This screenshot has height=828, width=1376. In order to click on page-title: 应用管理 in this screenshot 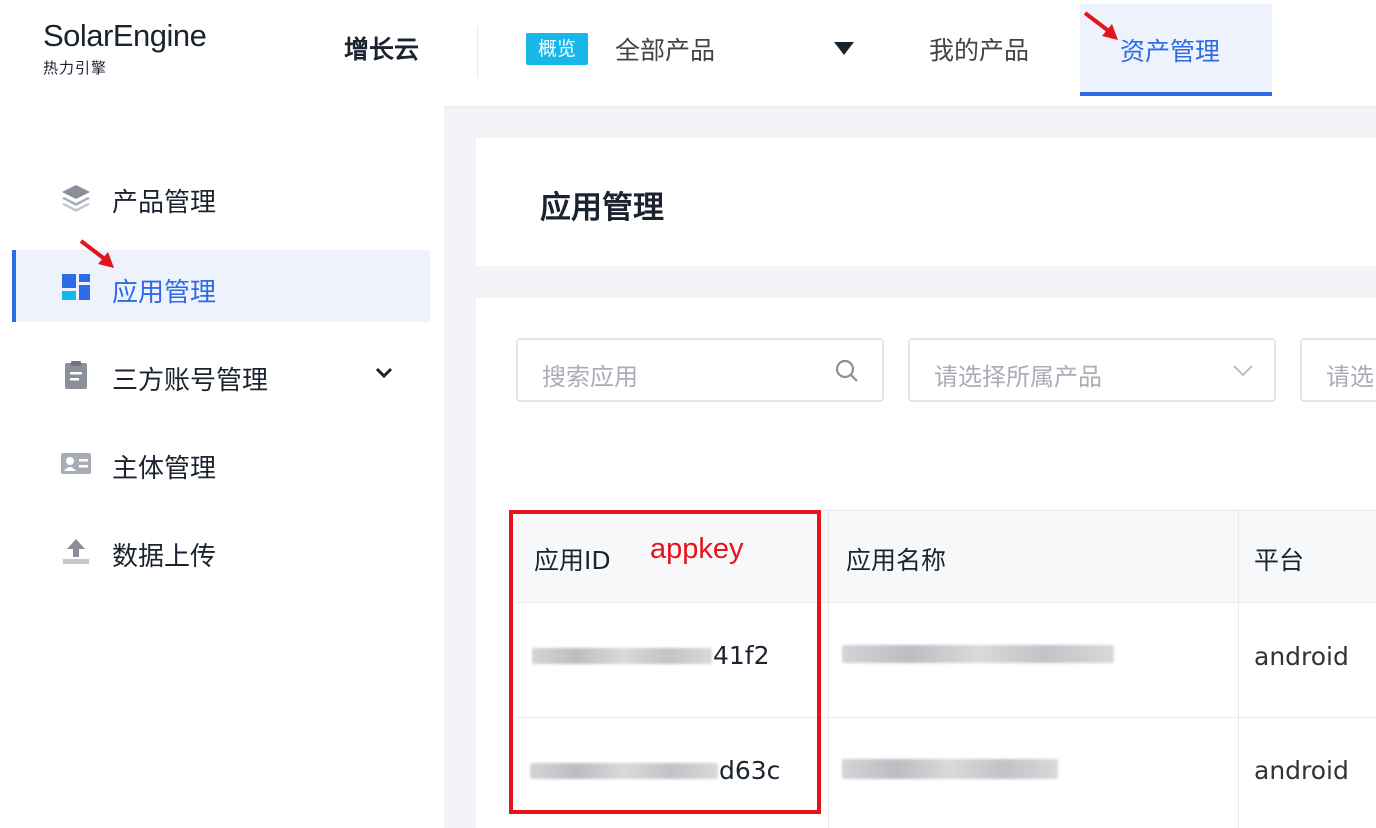, I will do `click(602, 208)`.